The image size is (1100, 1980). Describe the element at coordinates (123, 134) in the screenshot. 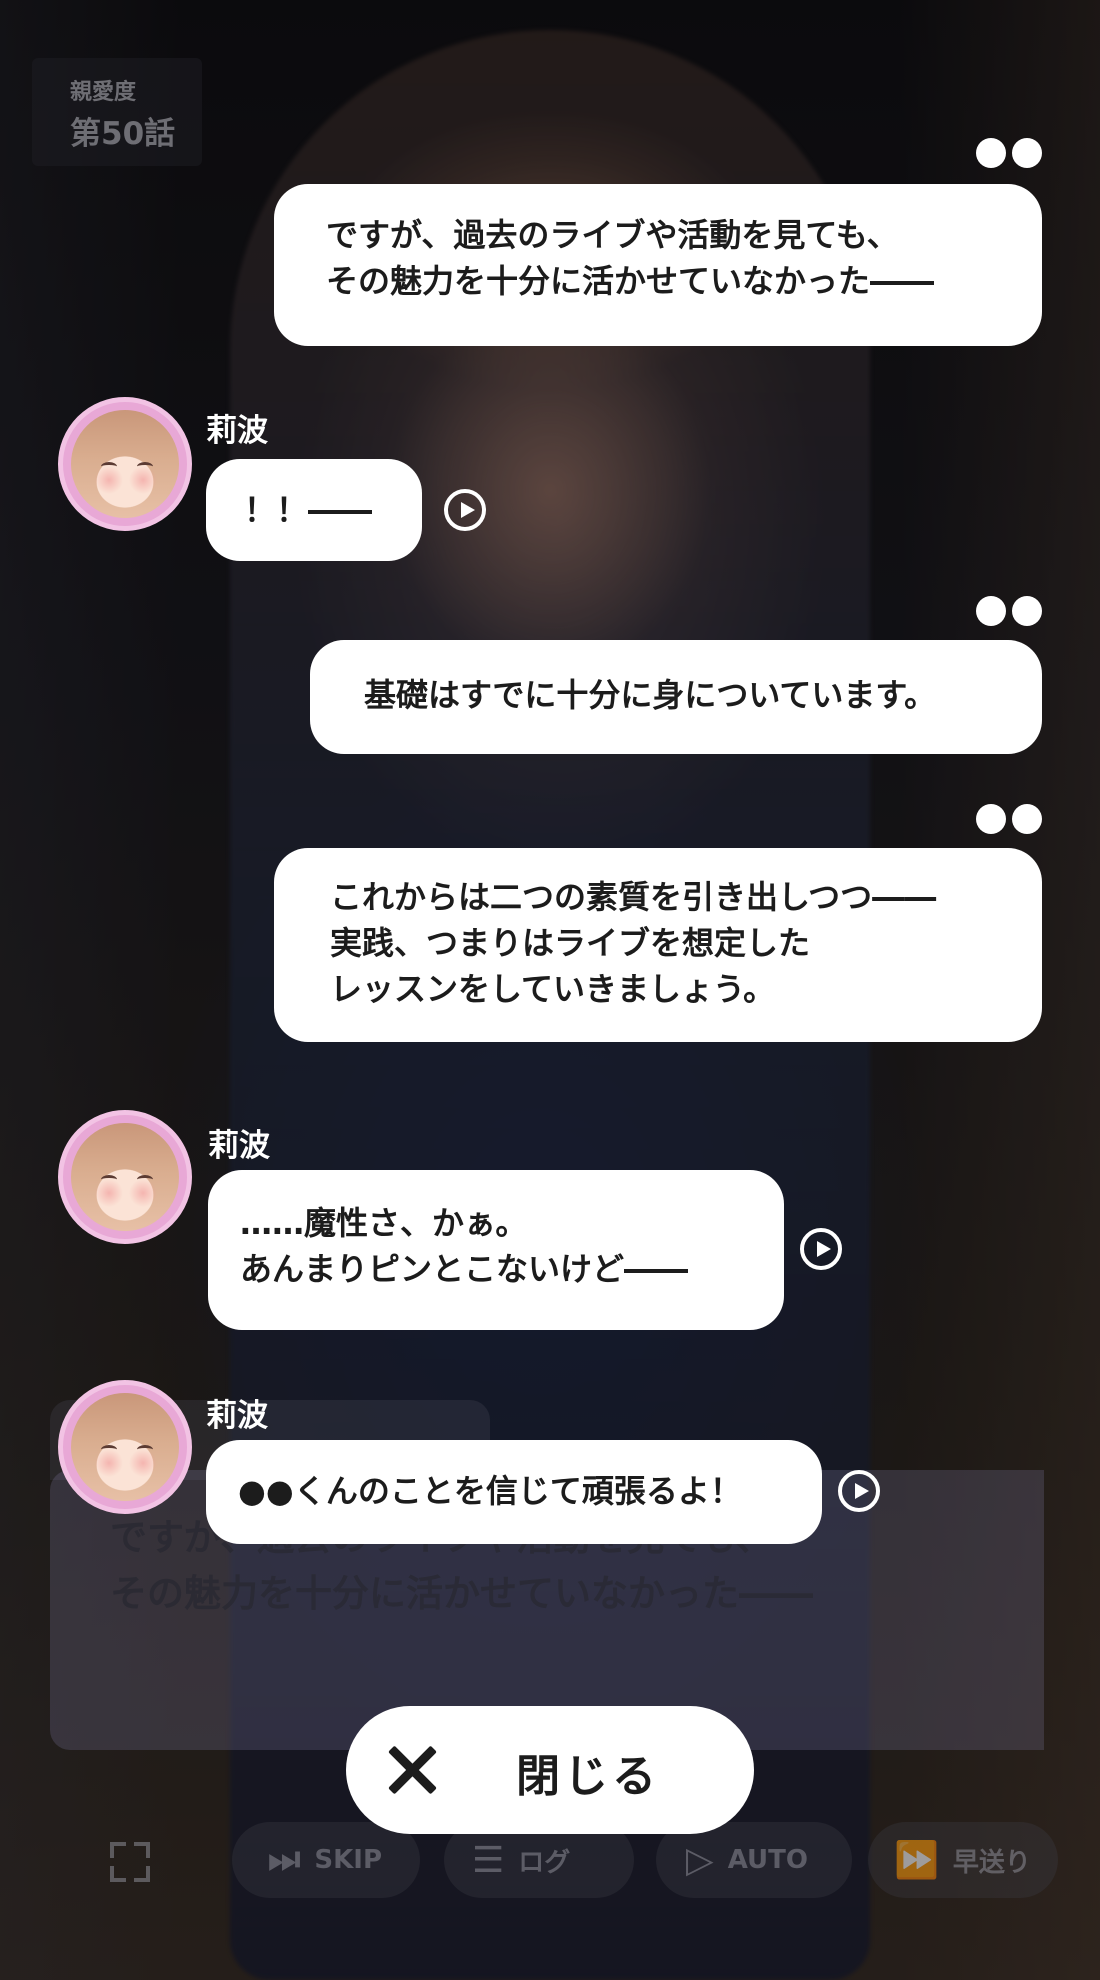

I see `chapter-title: 第50話` at that location.